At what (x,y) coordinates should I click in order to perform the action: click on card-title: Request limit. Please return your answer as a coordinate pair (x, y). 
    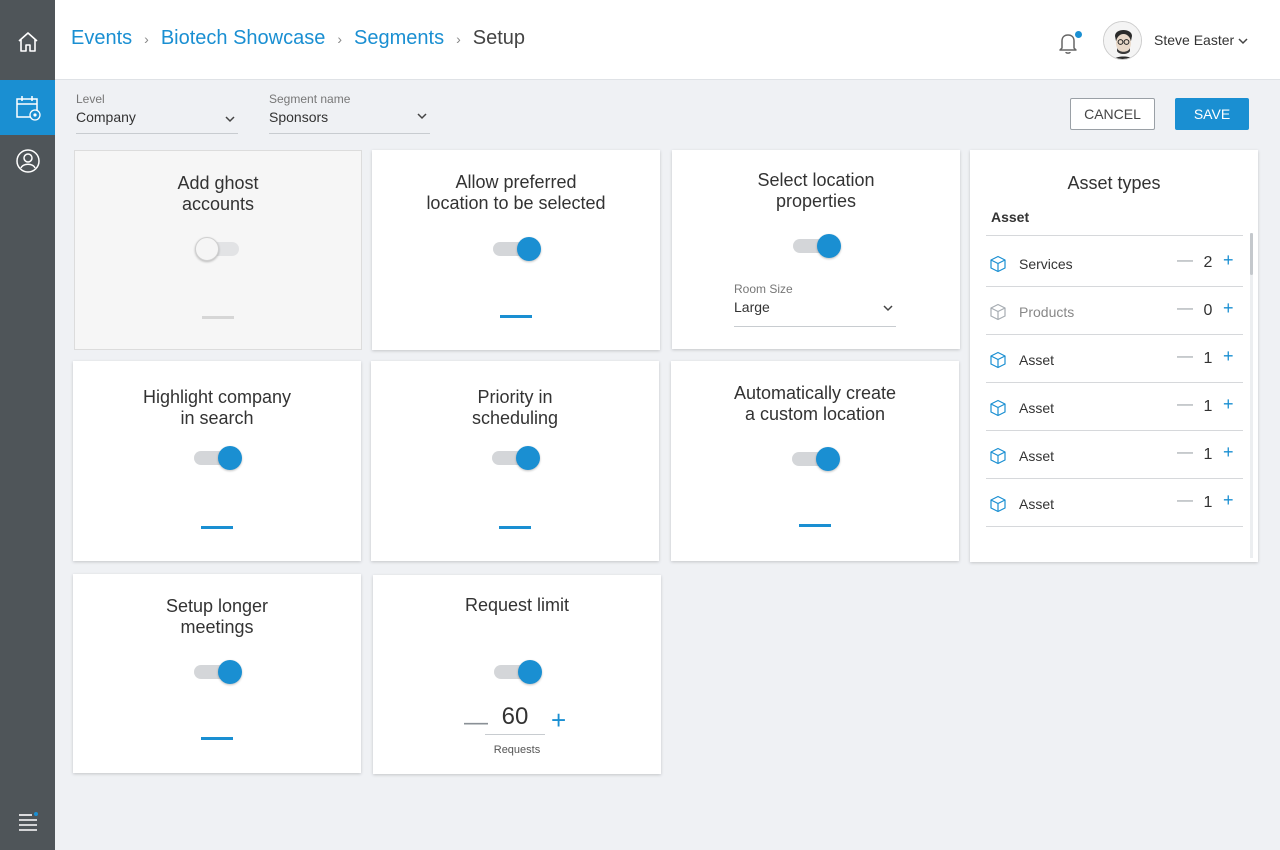
    Looking at the image, I should click on (517, 605).